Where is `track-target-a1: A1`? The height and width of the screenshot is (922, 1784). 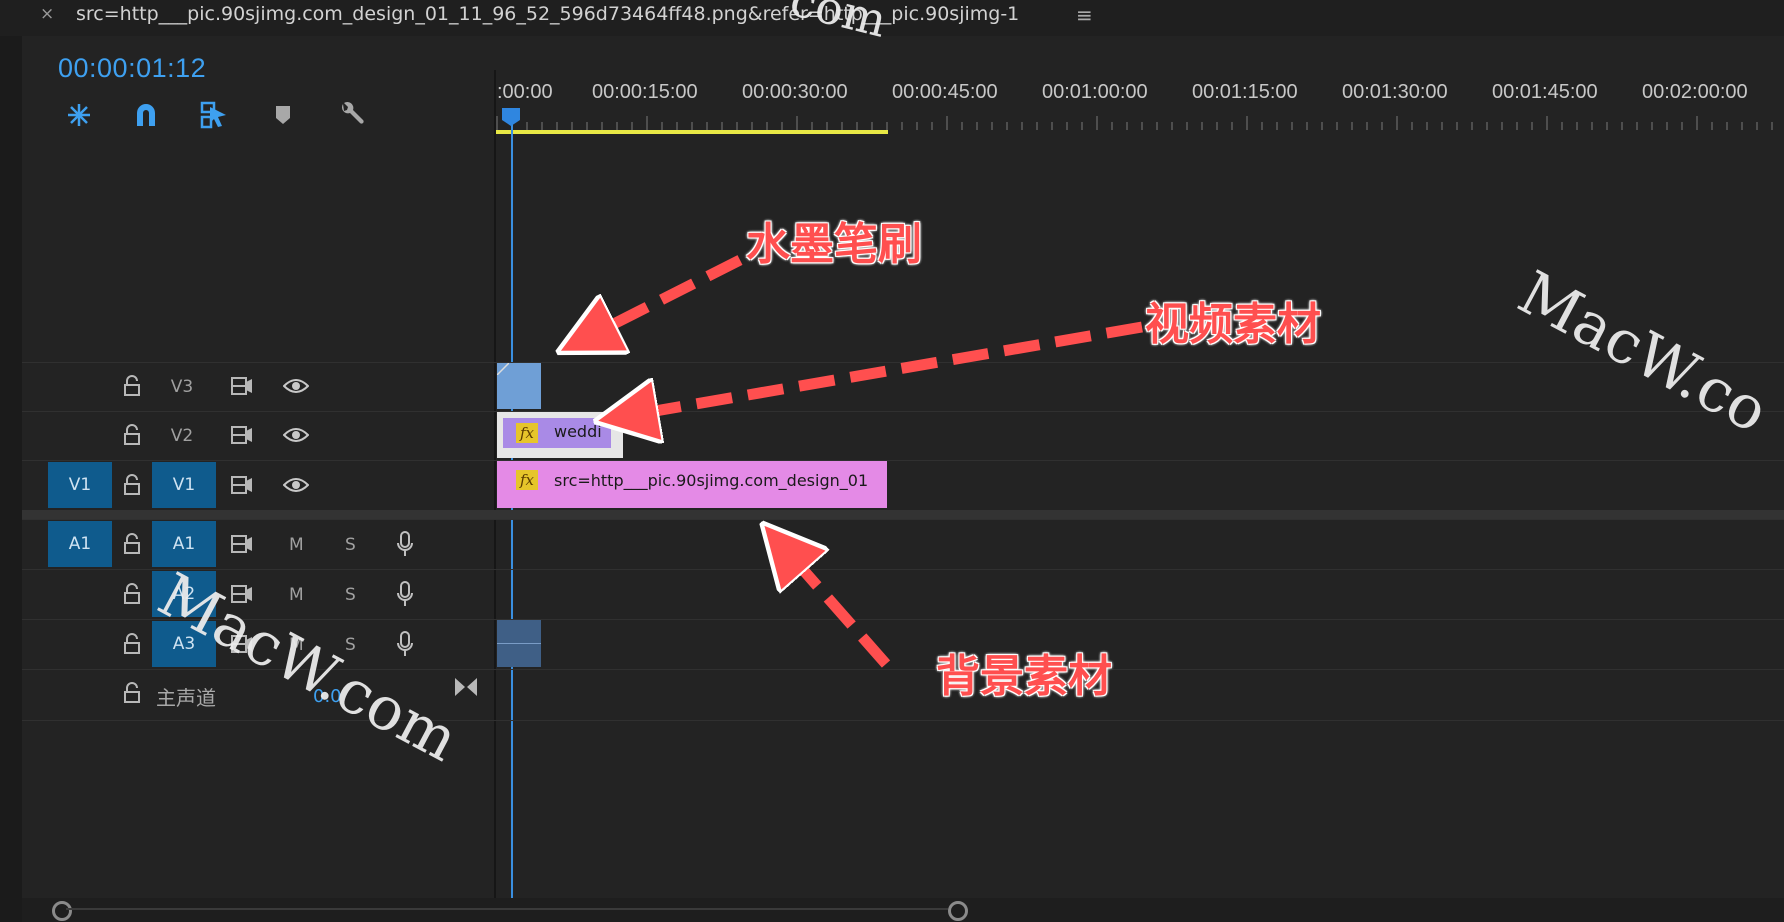 track-target-a1: A1 is located at coordinates (184, 544).